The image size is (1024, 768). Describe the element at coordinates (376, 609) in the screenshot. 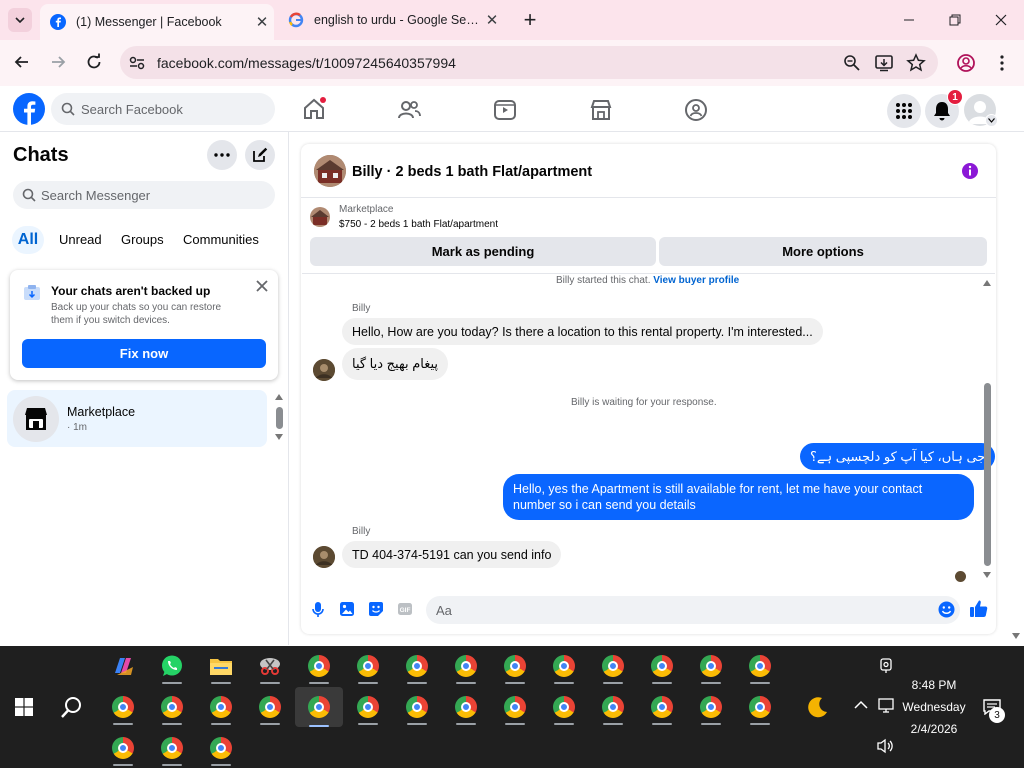

I see `sticker-button` at that location.